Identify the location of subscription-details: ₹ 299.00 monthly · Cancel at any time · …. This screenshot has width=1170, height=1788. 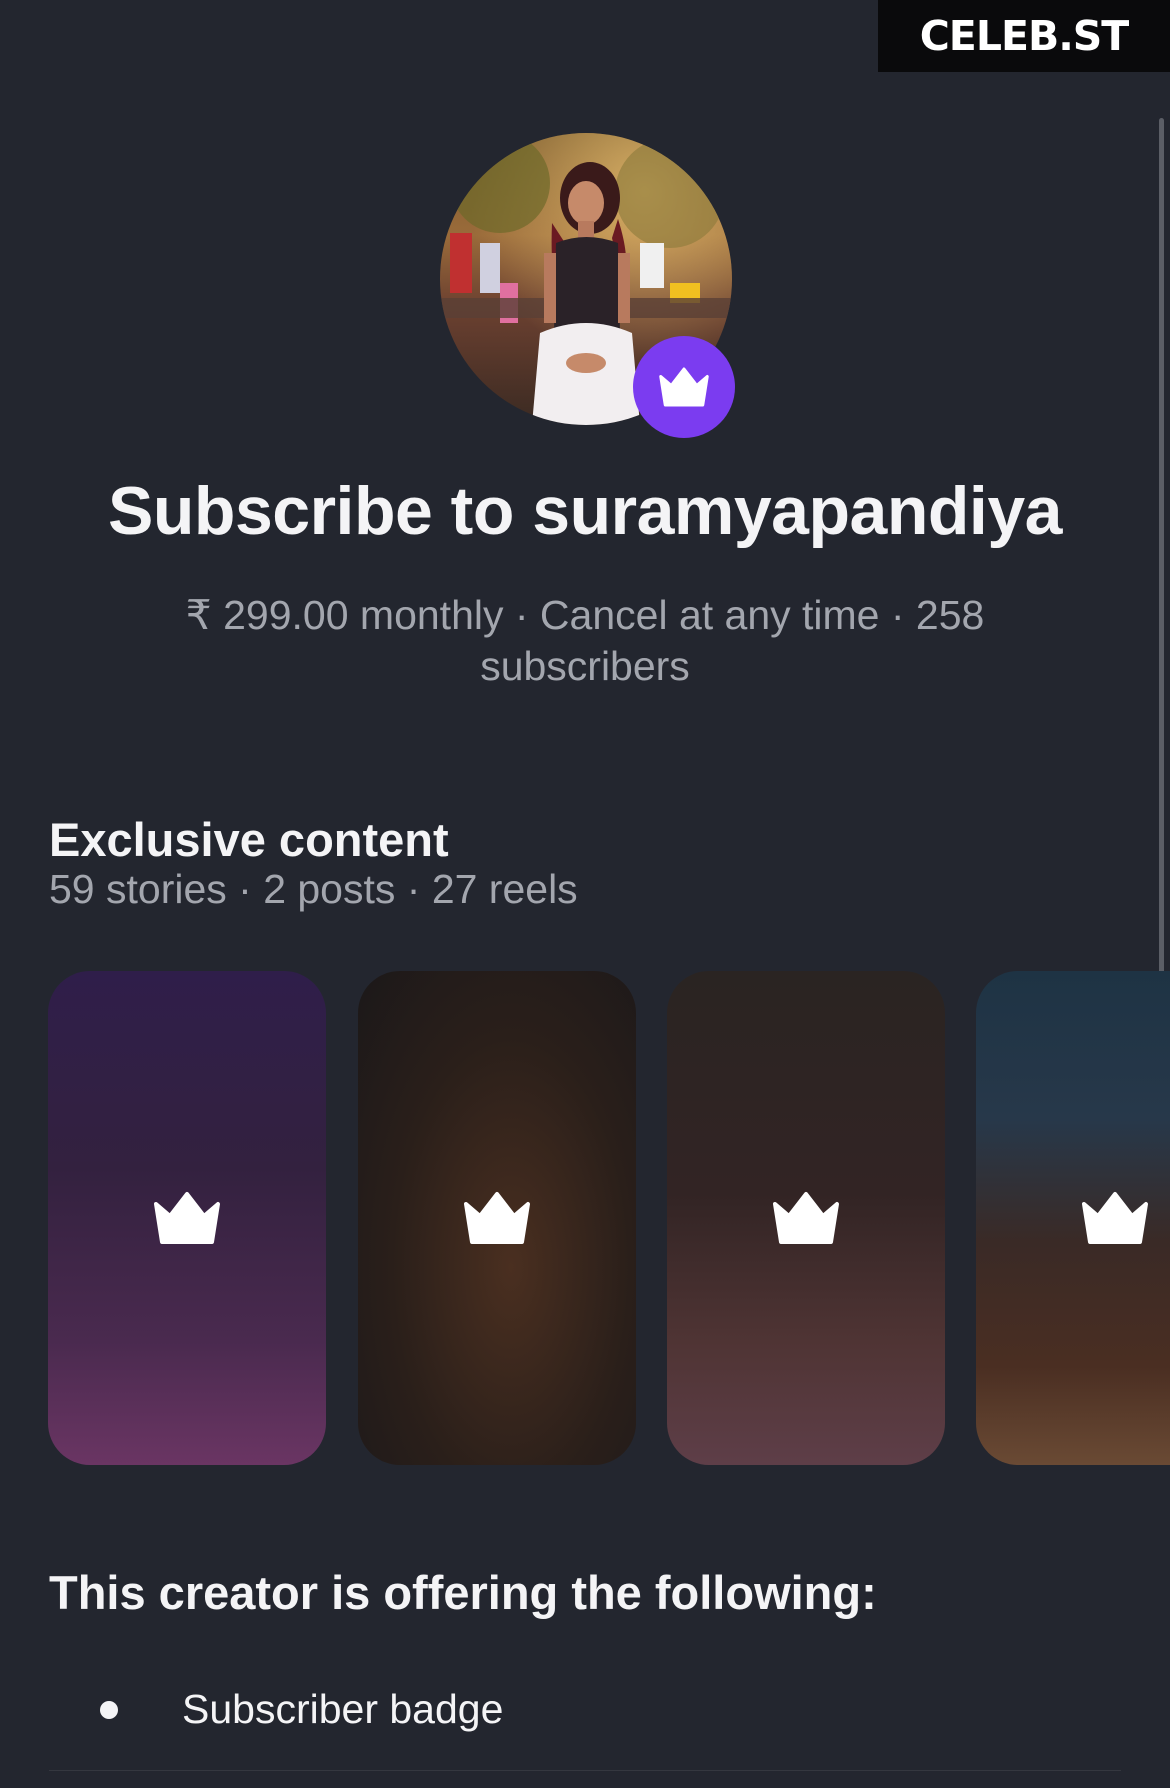
(585, 640).